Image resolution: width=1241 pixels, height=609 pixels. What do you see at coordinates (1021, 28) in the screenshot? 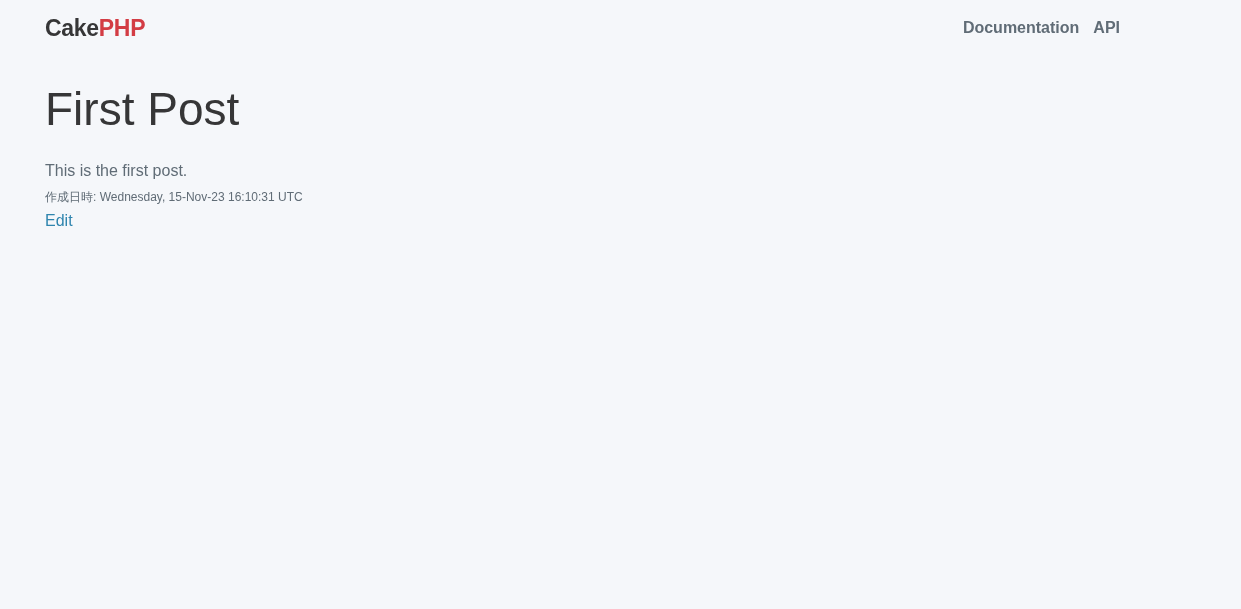
I see `nav-link: Documentation` at bounding box center [1021, 28].